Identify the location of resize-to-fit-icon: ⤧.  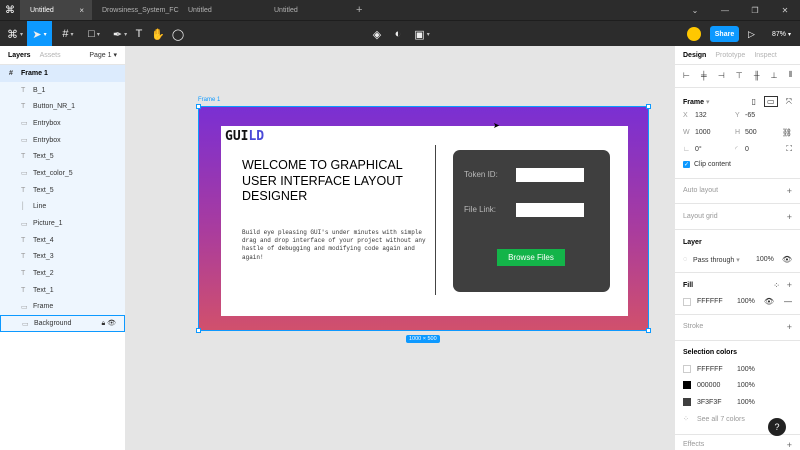
(789, 102).